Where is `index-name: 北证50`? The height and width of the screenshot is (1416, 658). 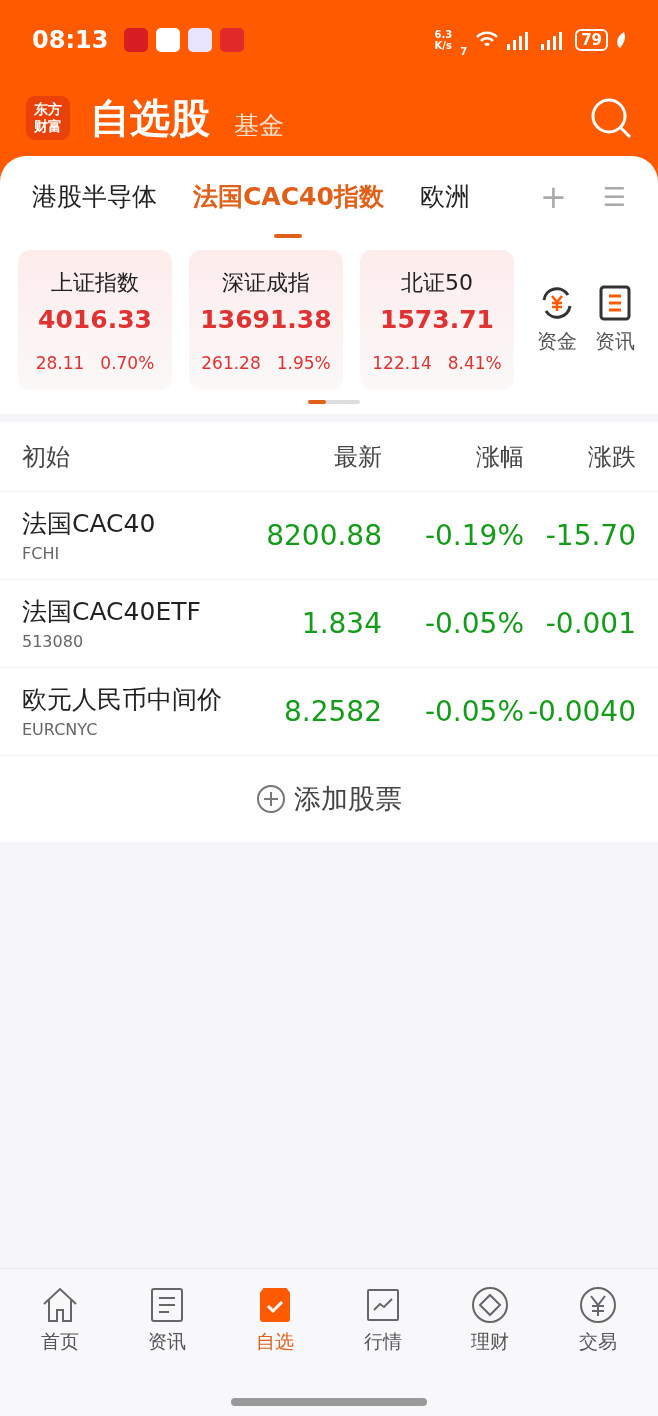 index-name: 北证50 is located at coordinates (437, 283).